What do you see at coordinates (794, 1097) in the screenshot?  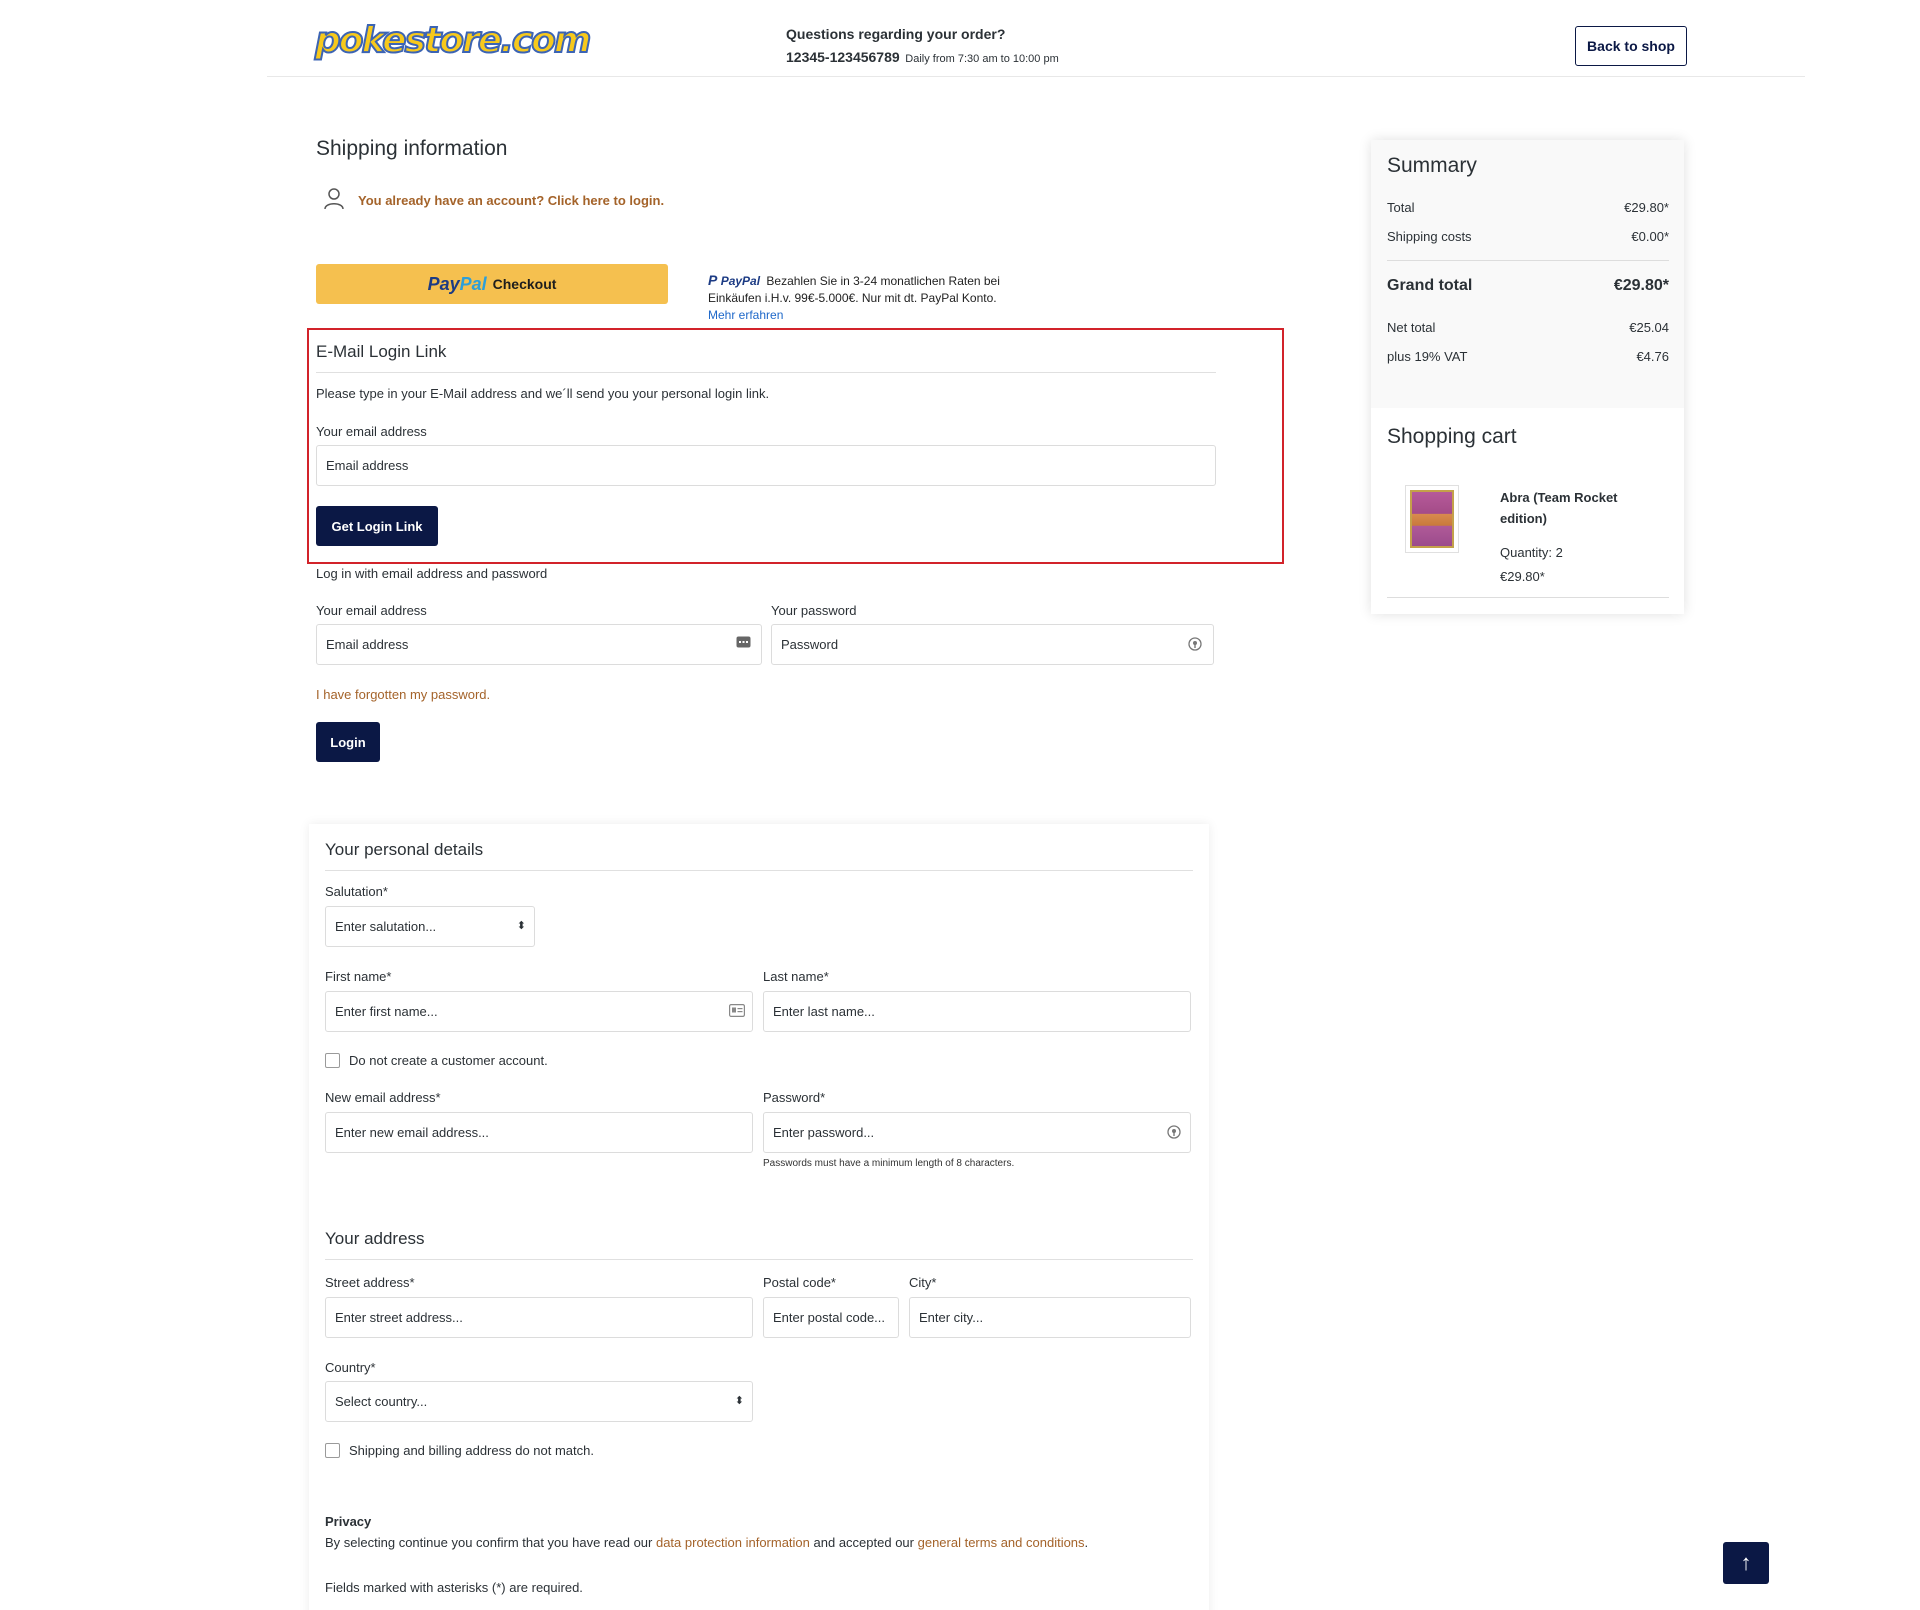 I see `new-password-label: Password*` at bounding box center [794, 1097].